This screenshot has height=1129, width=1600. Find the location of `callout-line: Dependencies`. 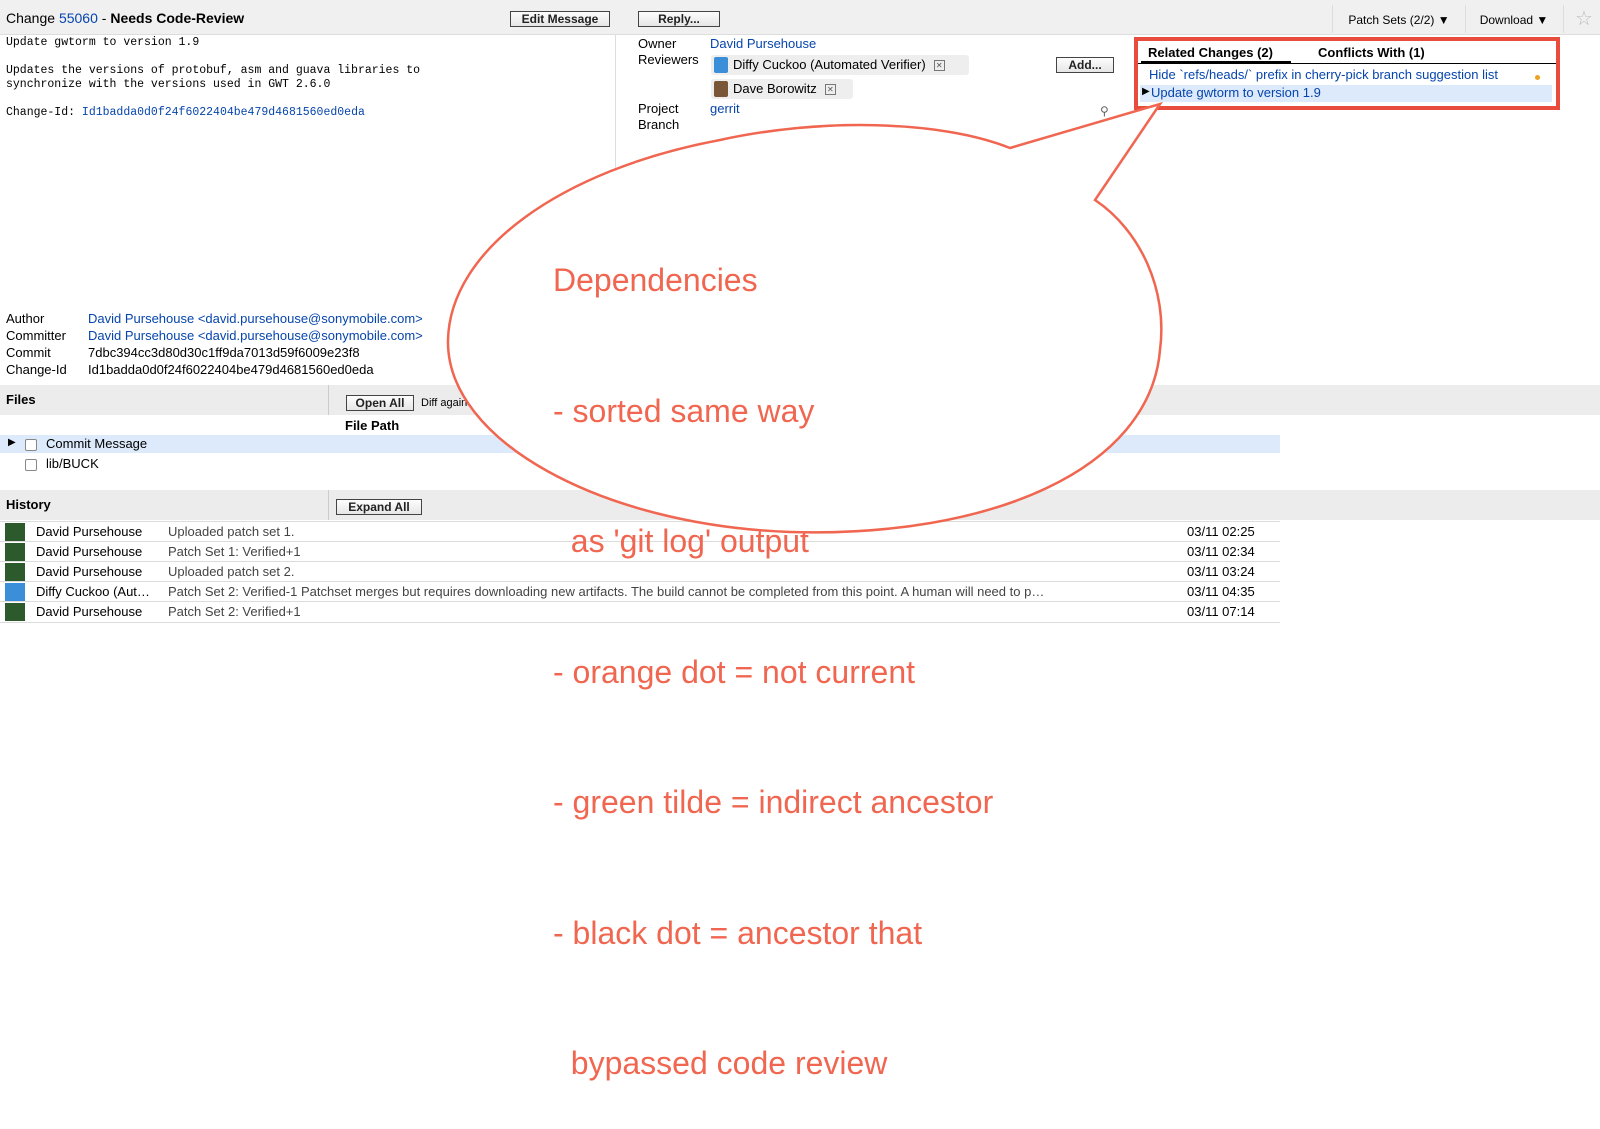

callout-line: Dependencies is located at coordinates (655, 280).